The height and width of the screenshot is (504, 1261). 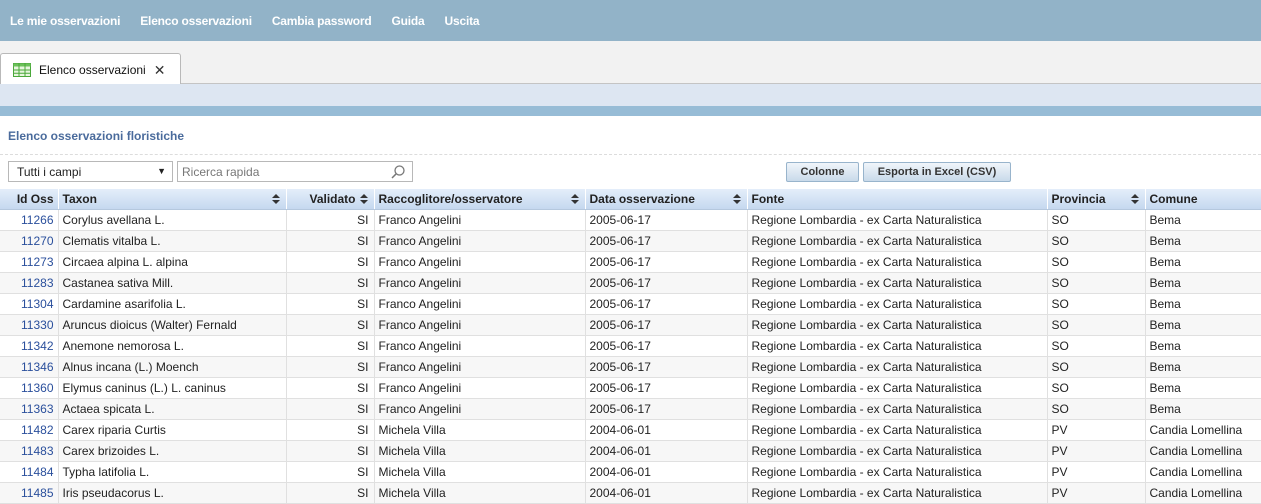 What do you see at coordinates (65, 21) in the screenshot?
I see `nav-le-mie-osservazioni: Le mie osservazioni` at bounding box center [65, 21].